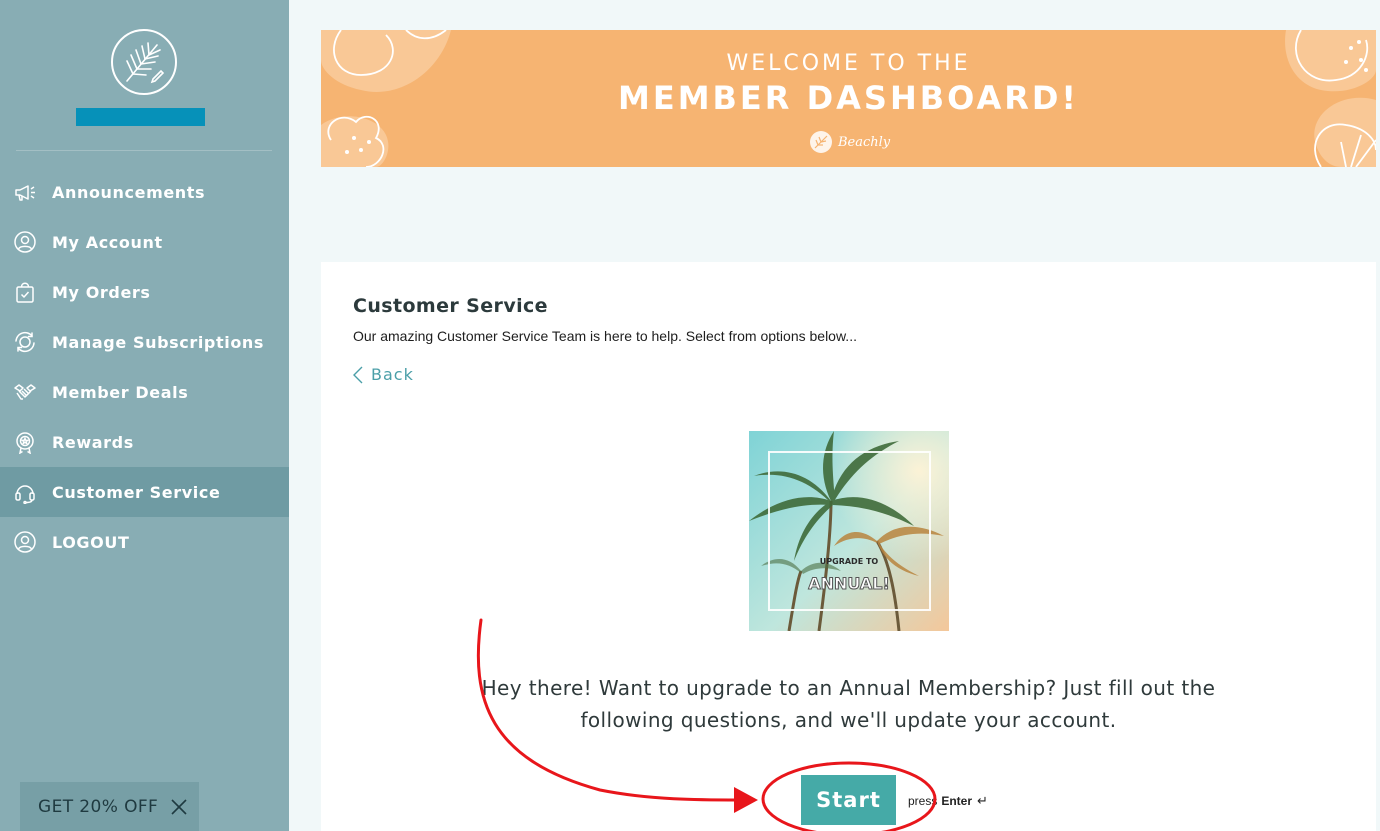 This screenshot has width=1380, height=831. I want to click on press-label: press, so click(923, 801).